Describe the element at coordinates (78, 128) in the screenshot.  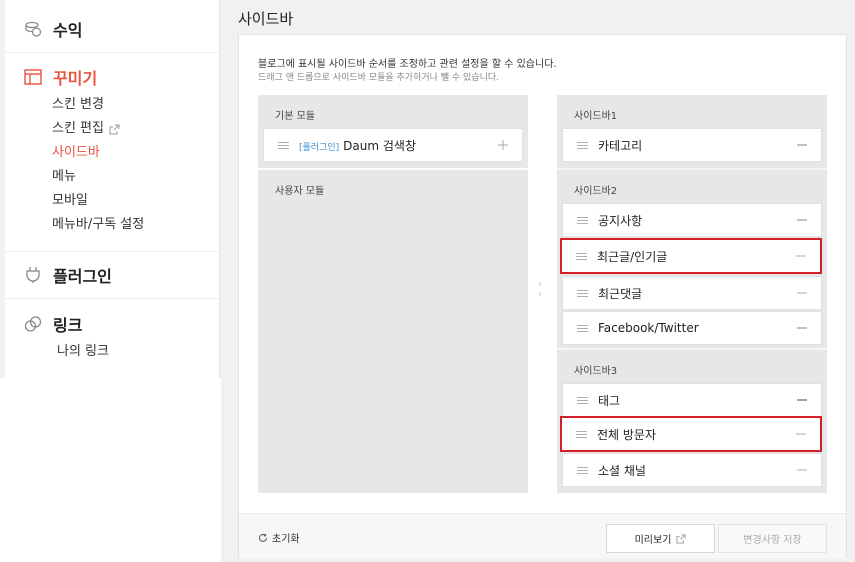
I see `nav-sub-label: 스킨 편집` at that location.